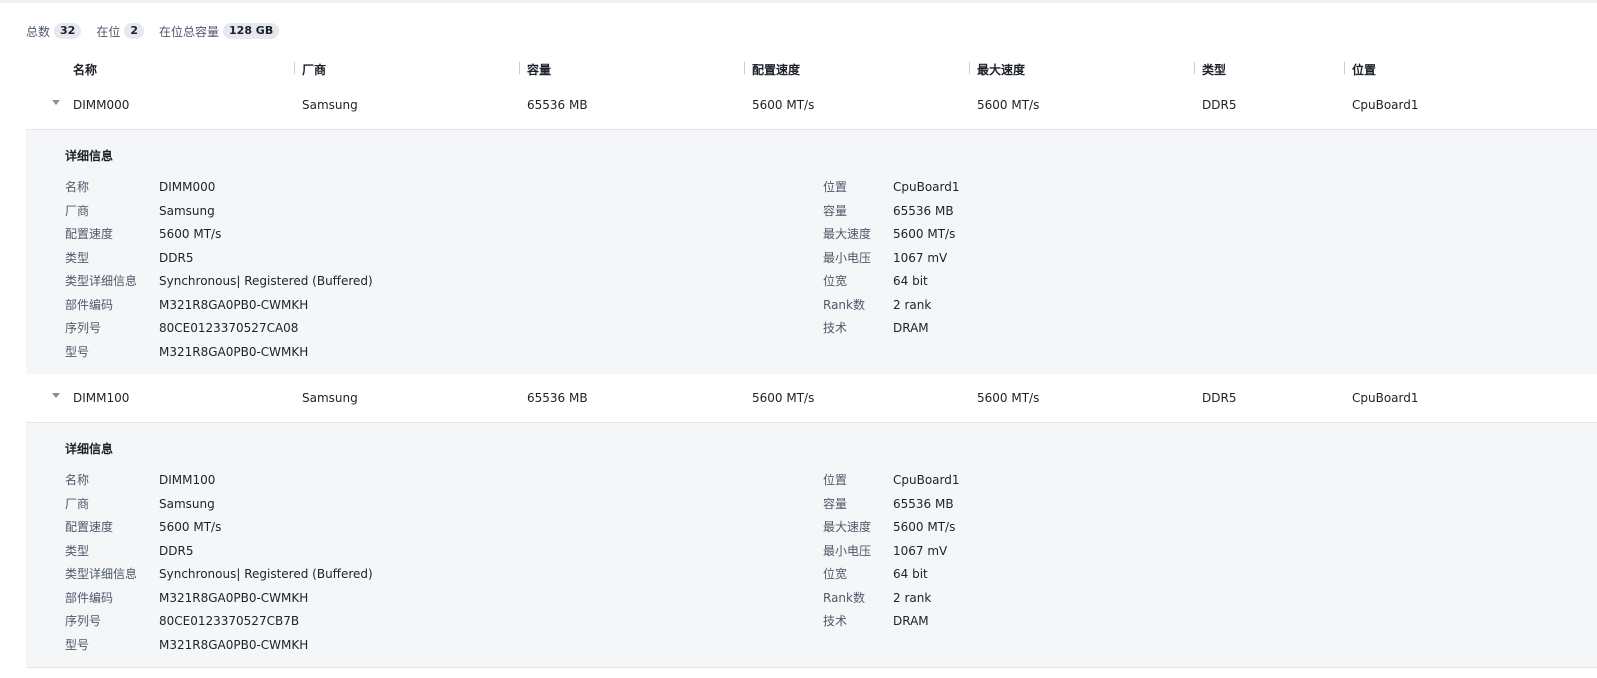 This screenshot has height=678, width=1597. Describe the element at coordinates (101, 105) in the screenshot. I see `cell-name: DIMM000` at that location.